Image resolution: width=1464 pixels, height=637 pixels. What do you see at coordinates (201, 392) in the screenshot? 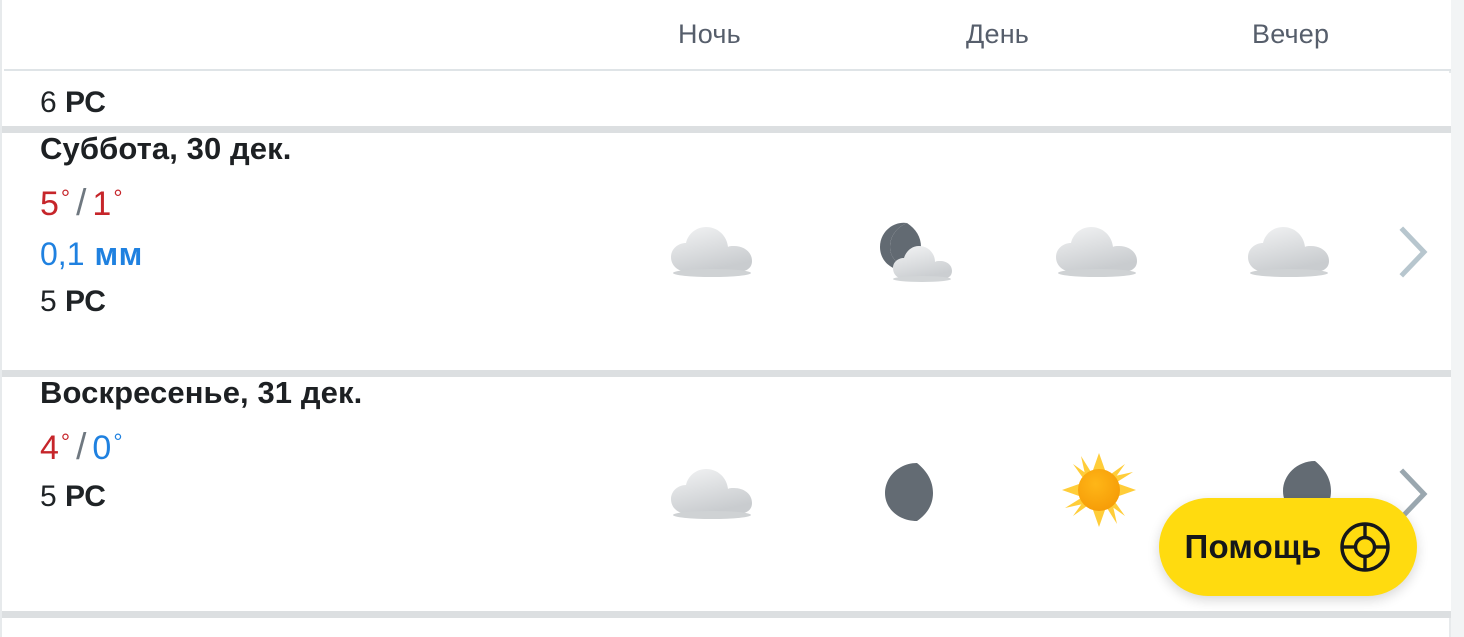
I see `day-title: Воскресенье, 31 дек.` at bounding box center [201, 392].